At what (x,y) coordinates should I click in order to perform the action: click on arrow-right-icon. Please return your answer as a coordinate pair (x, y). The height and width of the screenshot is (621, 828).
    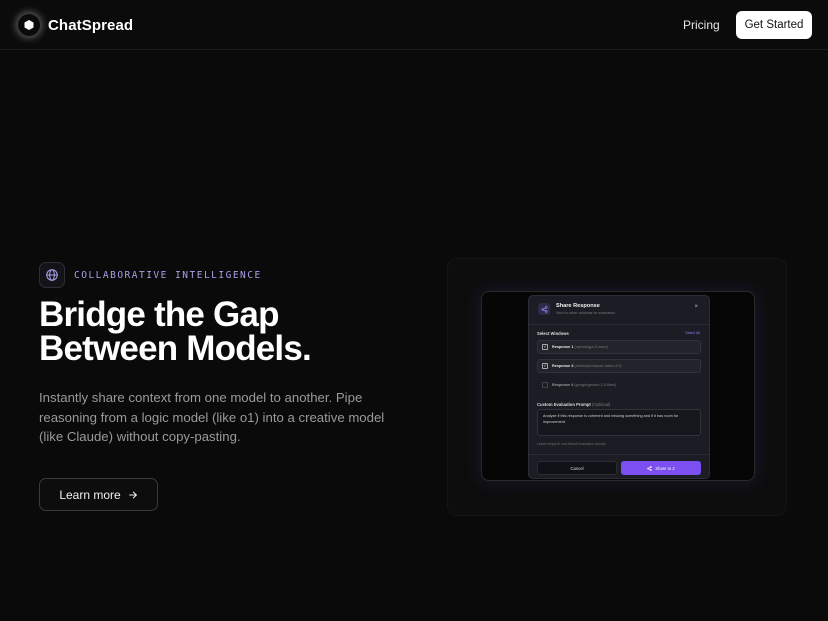
    Looking at the image, I should click on (132, 494).